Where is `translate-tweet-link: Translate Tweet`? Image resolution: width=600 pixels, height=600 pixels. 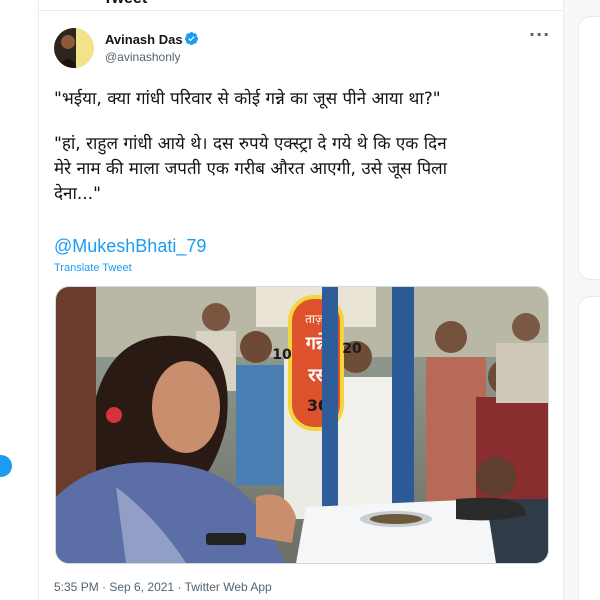 translate-tweet-link: Translate Tweet is located at coordinates (93, 268).